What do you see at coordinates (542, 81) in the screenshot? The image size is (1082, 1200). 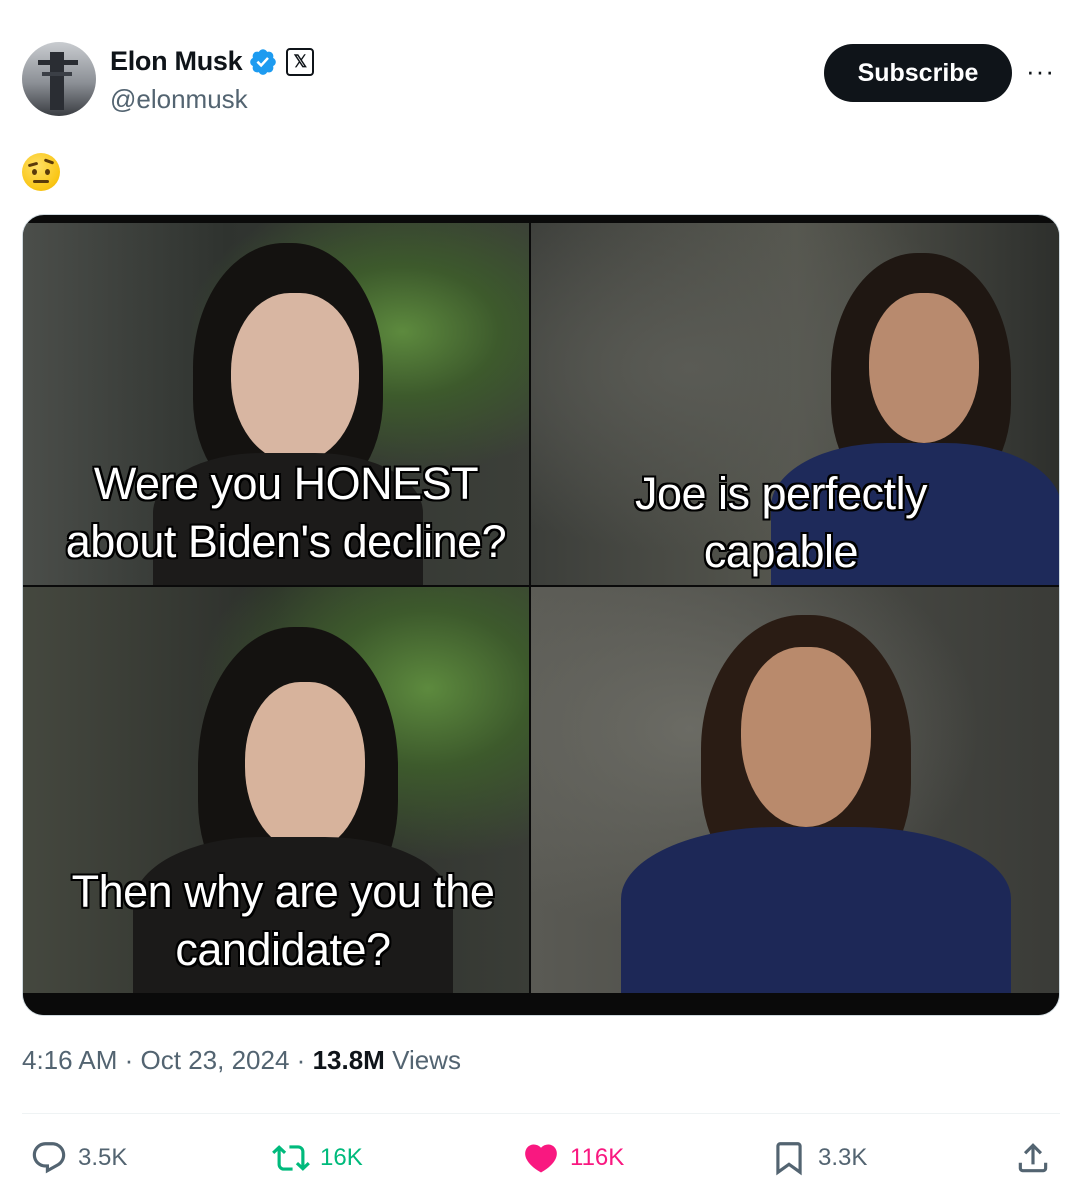 I see `post-header: Elon Musk 𝕏 @elonmusk Subscribe ···` at bounding box center [542, 81].